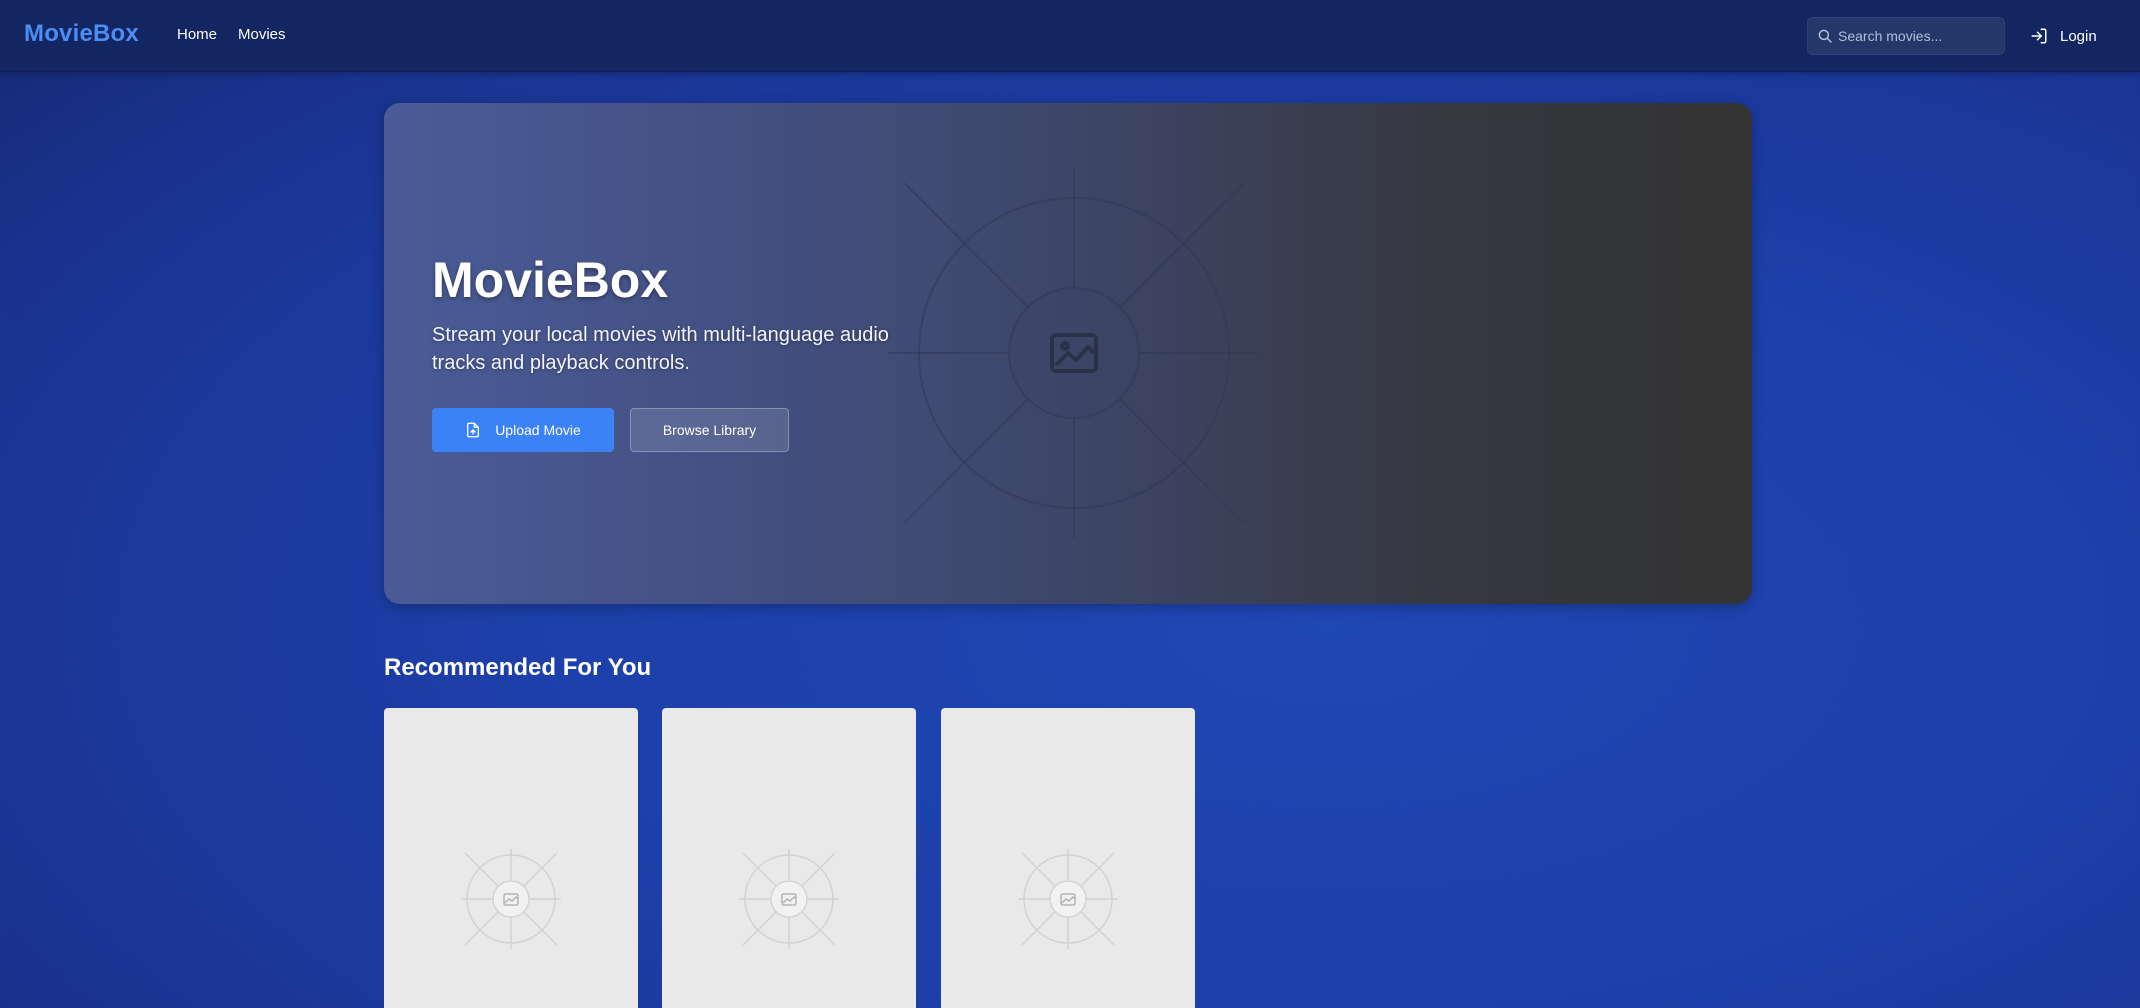 The height and width of the screenshot is (1008, 2140). Describe the element at coordinates (1074, 353) in the screenshot. I see `hero-placeholder-image` at that location.